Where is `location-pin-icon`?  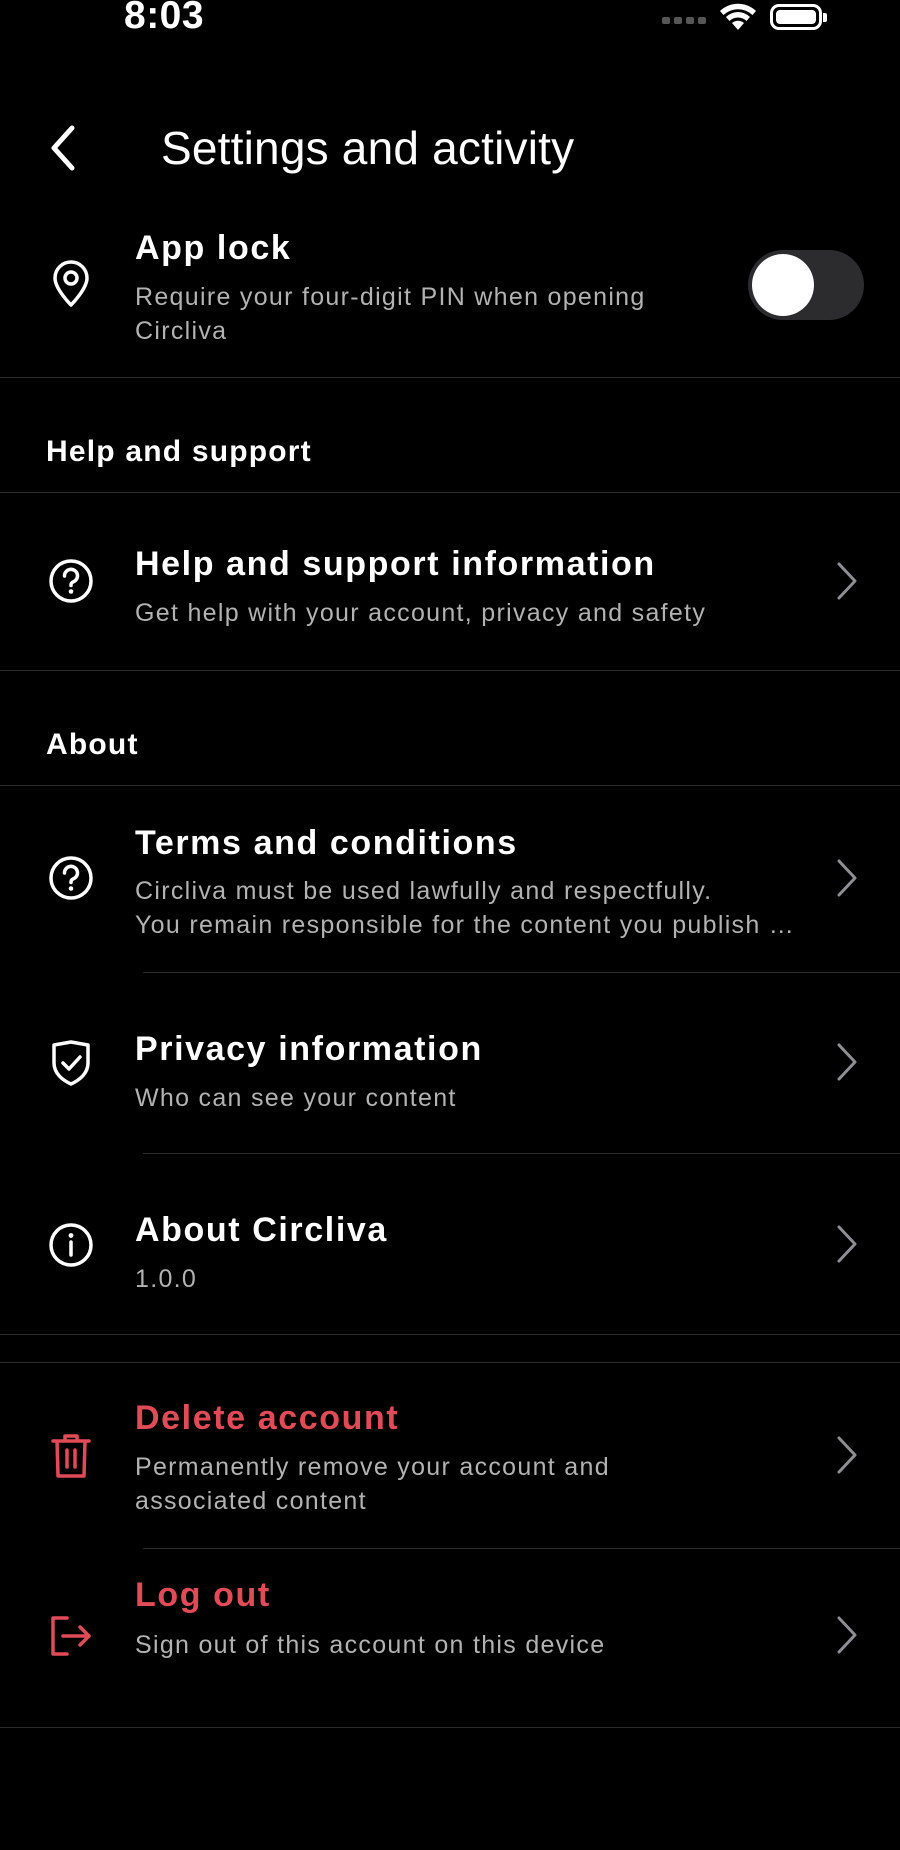
location-pin-icon is located at coordinates (71, 284).